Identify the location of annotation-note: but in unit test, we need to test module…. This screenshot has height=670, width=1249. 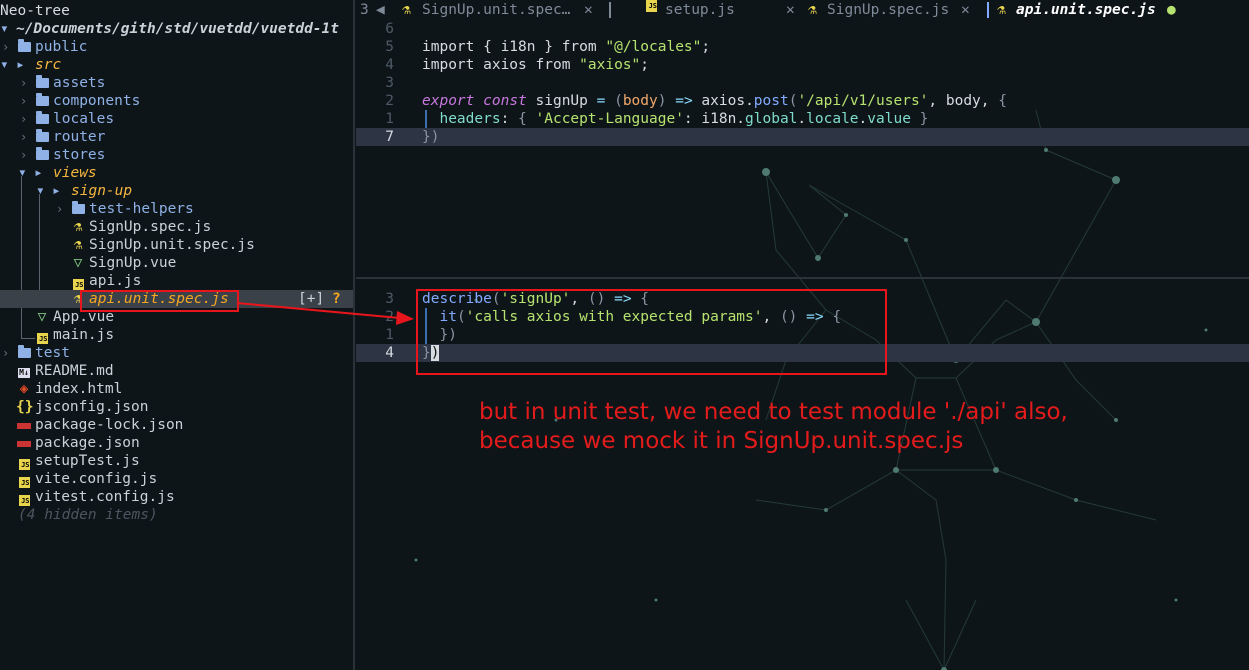
(773, 427).